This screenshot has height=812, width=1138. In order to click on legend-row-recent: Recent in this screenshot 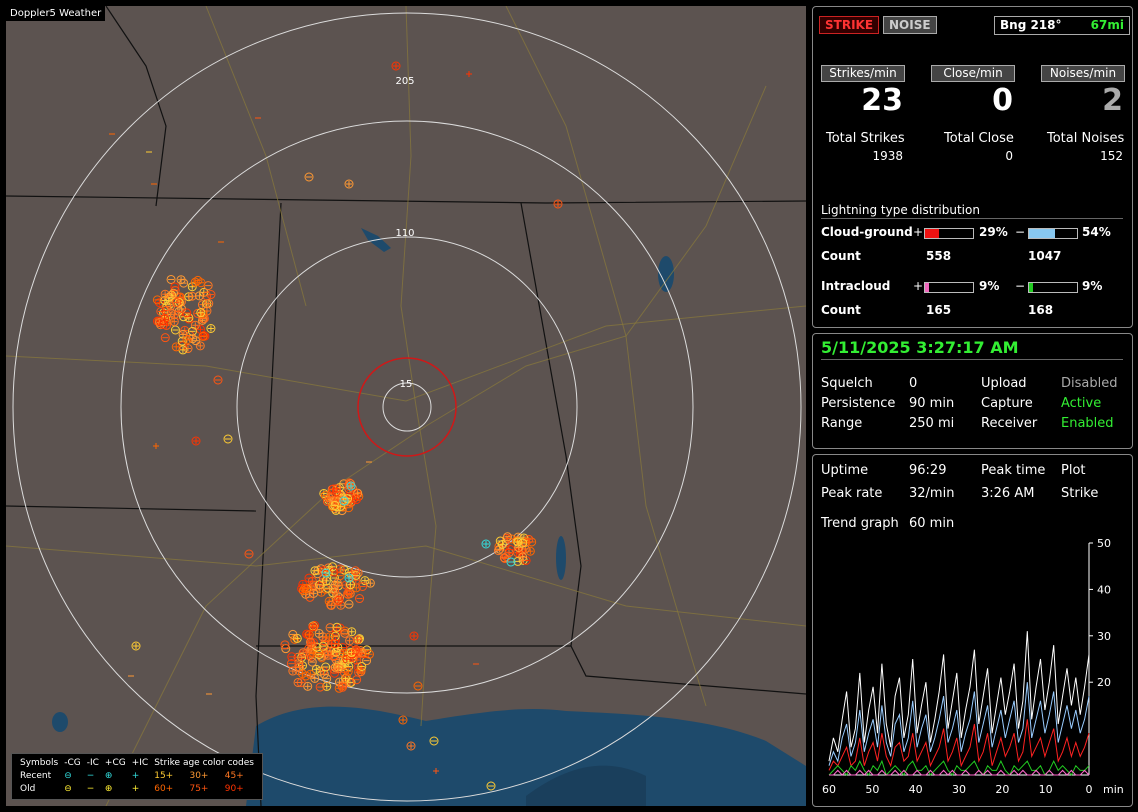, I will do `click(36, 776)`.